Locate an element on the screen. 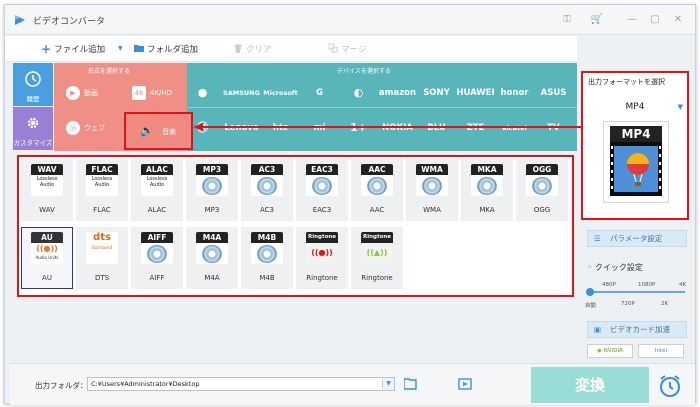 This screenshot has width=700, height=407. device-tile: ● is located at coordinates (202, 93).